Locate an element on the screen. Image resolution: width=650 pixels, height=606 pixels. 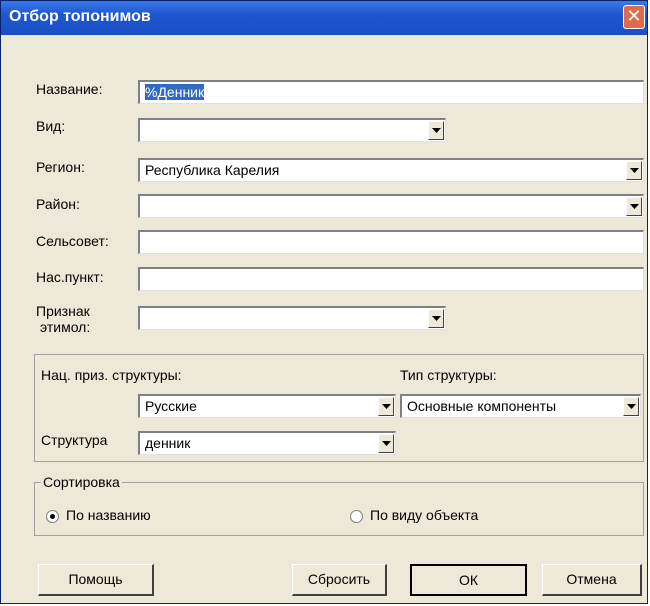
close-button: ✕ is located at coordinates (634, 17).